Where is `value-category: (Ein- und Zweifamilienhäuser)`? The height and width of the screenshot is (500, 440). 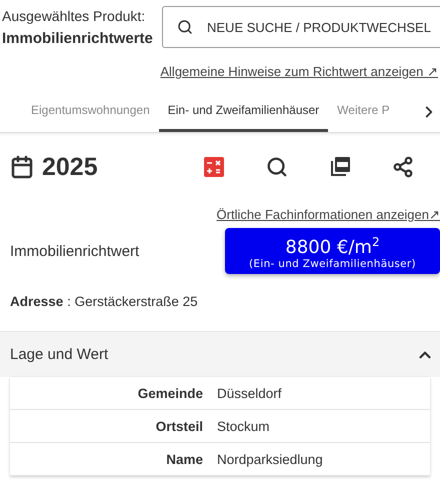
value-category: (Ein- und Zweifamilienhäuser) is located at coordinates (332, 264).